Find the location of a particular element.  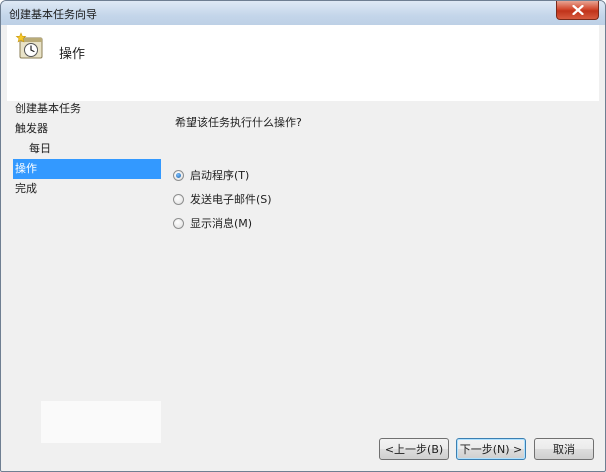

title-bar: 创建基本任务向导 is located at coordinates (303, 13).